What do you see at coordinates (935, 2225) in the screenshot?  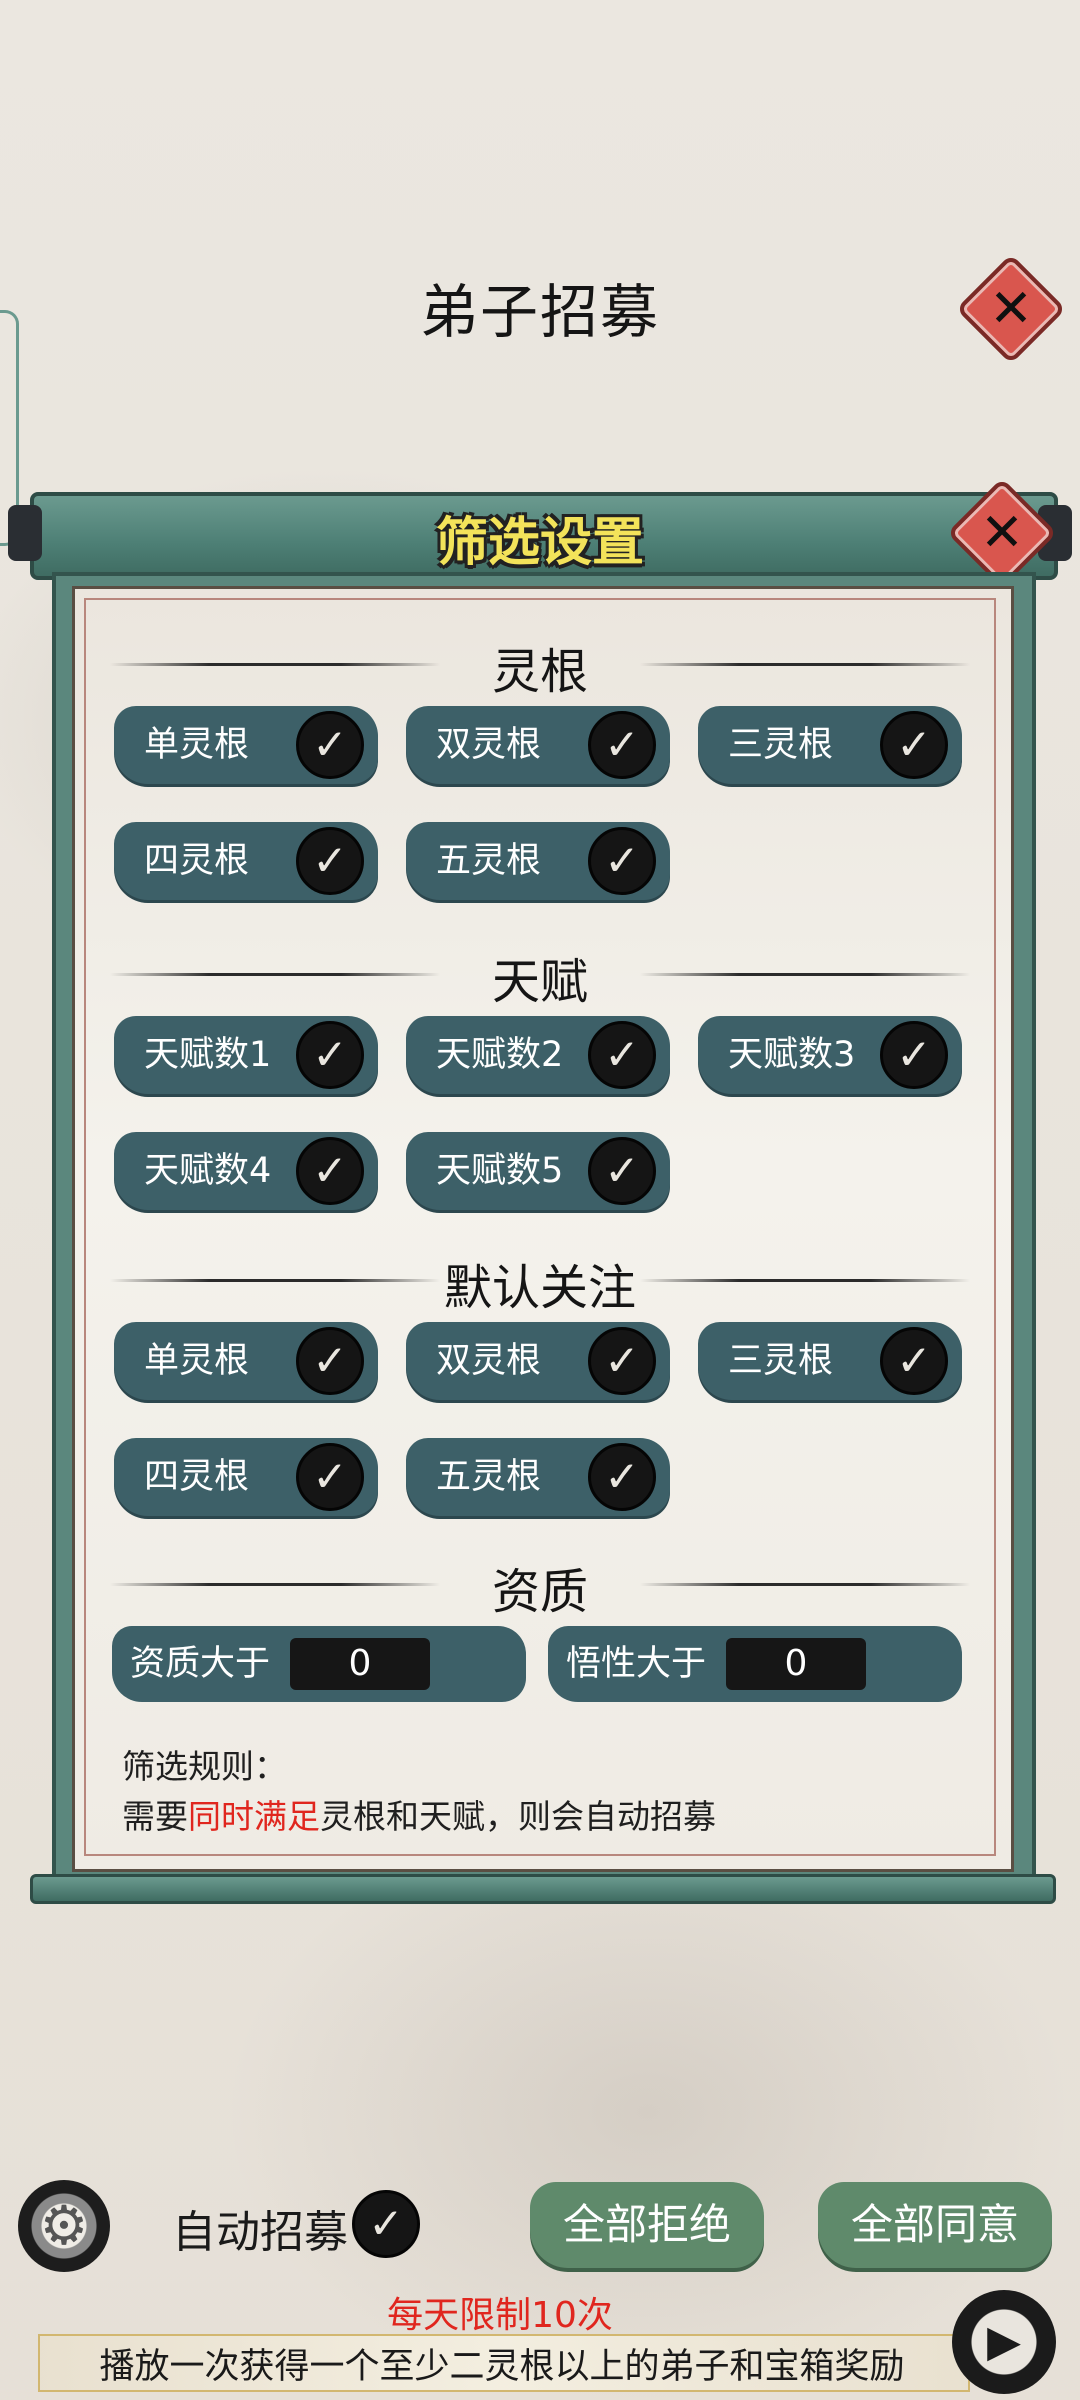 I see `accept-all-button: 全部同意` at bounding box center [935, 2225].